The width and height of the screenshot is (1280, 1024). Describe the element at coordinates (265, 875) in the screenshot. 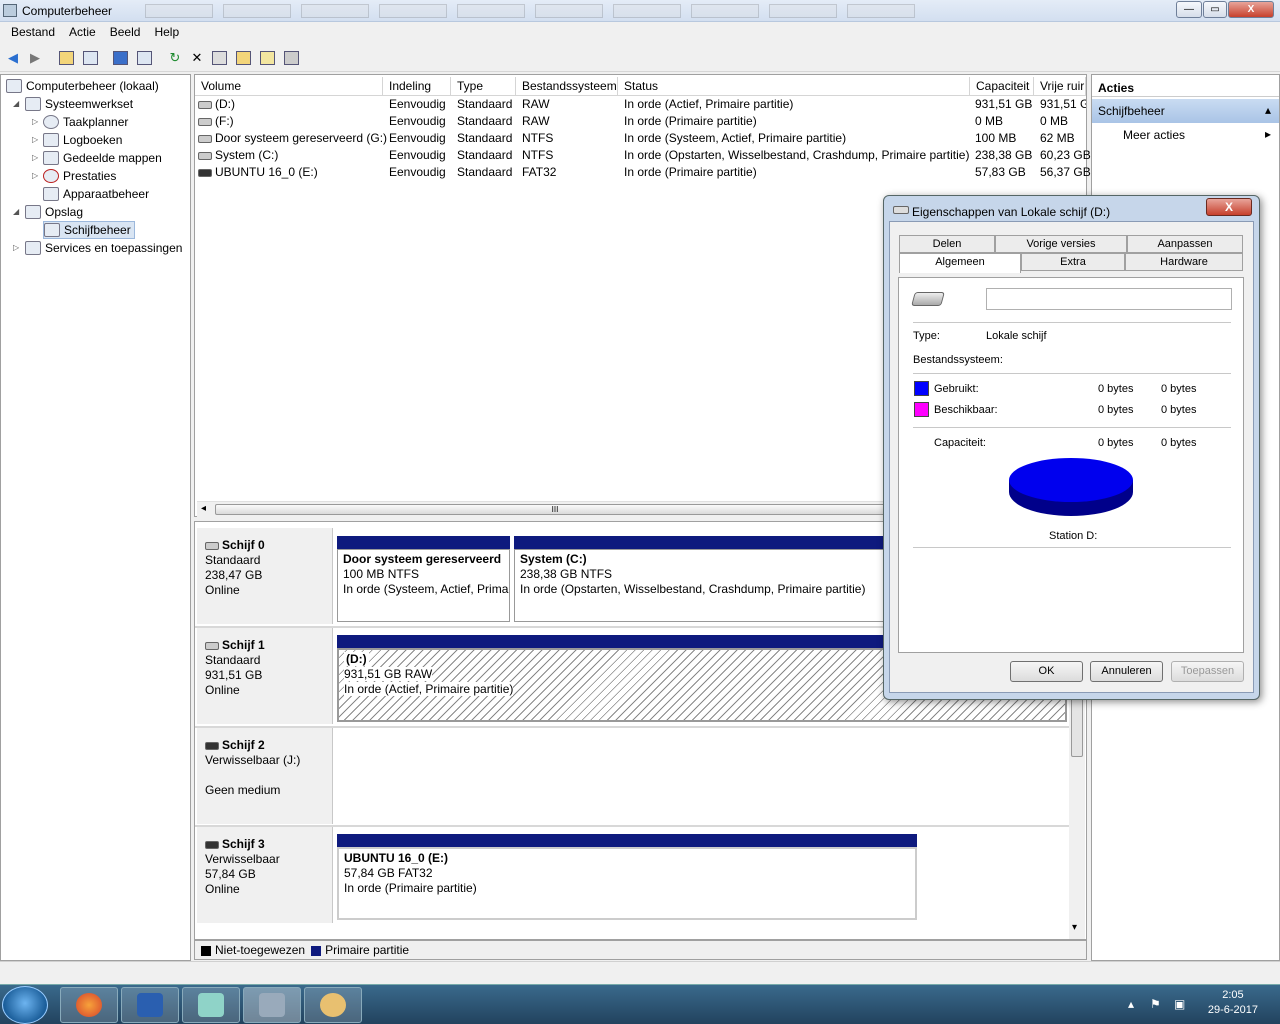

I see `disk-3-label: Schijf 3 Verwisselbaar 57,84 GB Online` at that location.